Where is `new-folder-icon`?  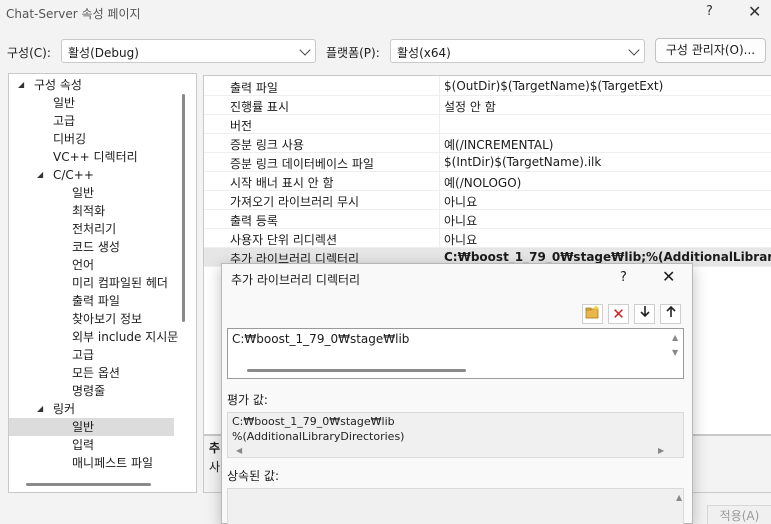 new-folder-icon is located at coordinates (592, 312).